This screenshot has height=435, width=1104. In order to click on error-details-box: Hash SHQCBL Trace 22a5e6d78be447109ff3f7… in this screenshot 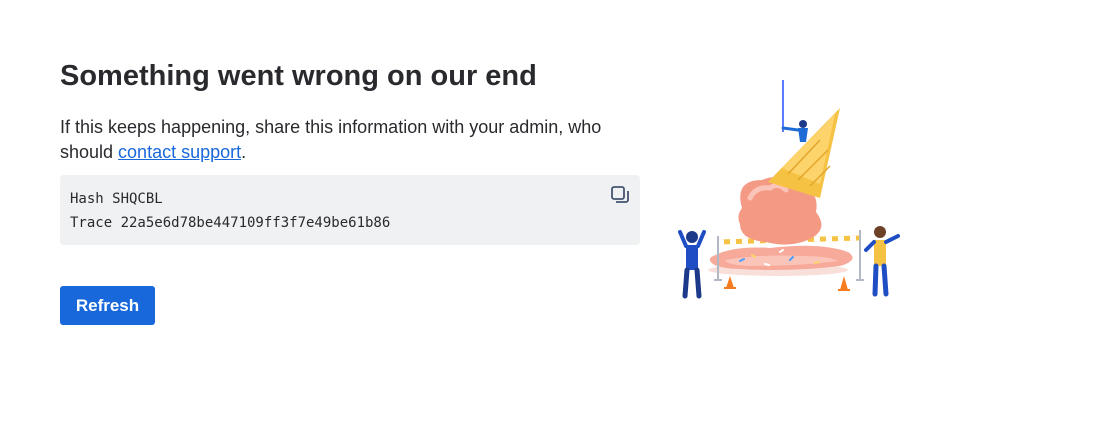, I will do `click(350, 210)`.